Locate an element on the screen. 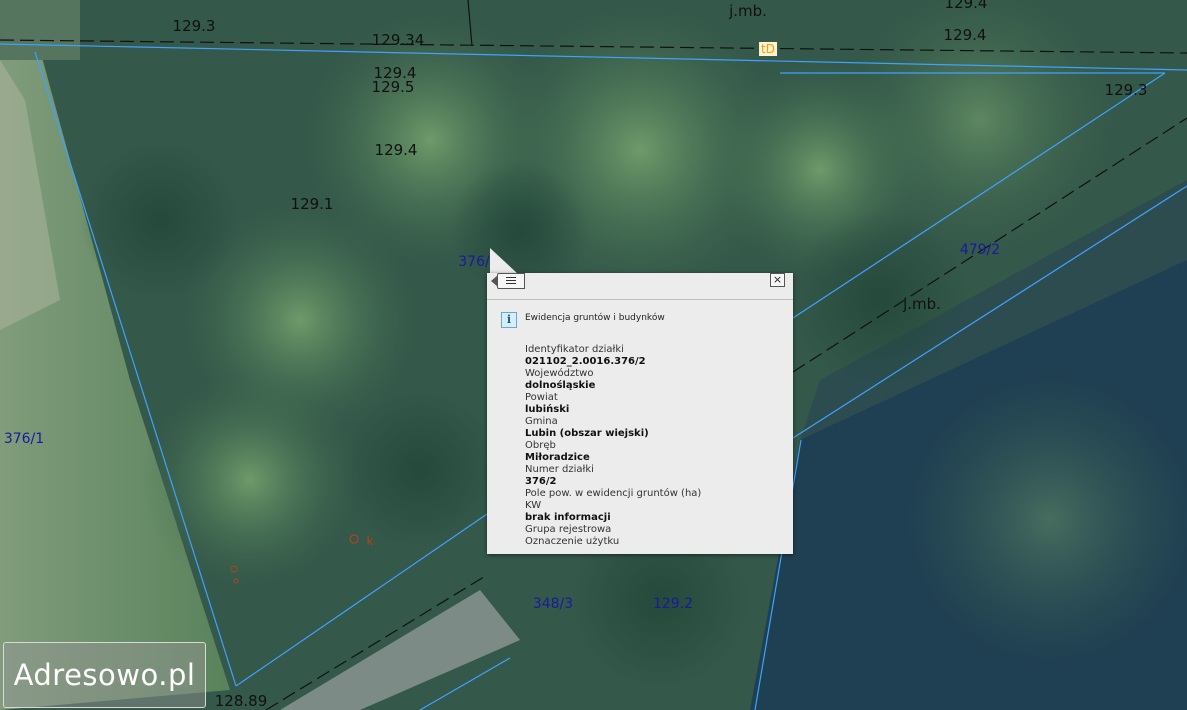  field-label: KW is located at coordinates (533, 505).